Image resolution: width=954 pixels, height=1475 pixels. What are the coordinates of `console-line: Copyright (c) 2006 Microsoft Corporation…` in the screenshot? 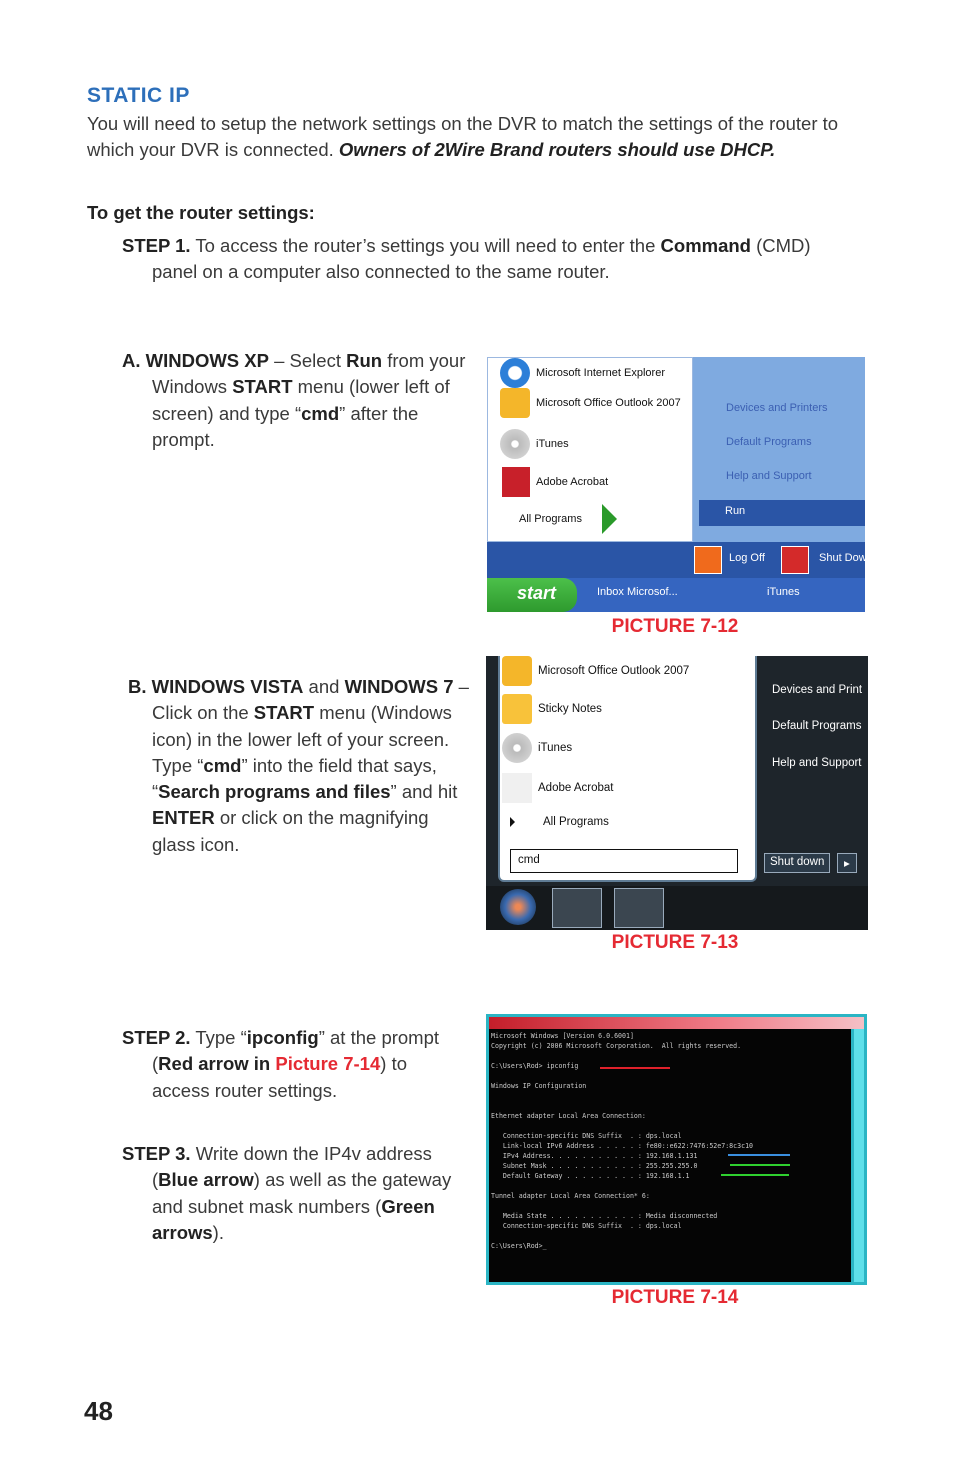 It's located at (616, 1046).